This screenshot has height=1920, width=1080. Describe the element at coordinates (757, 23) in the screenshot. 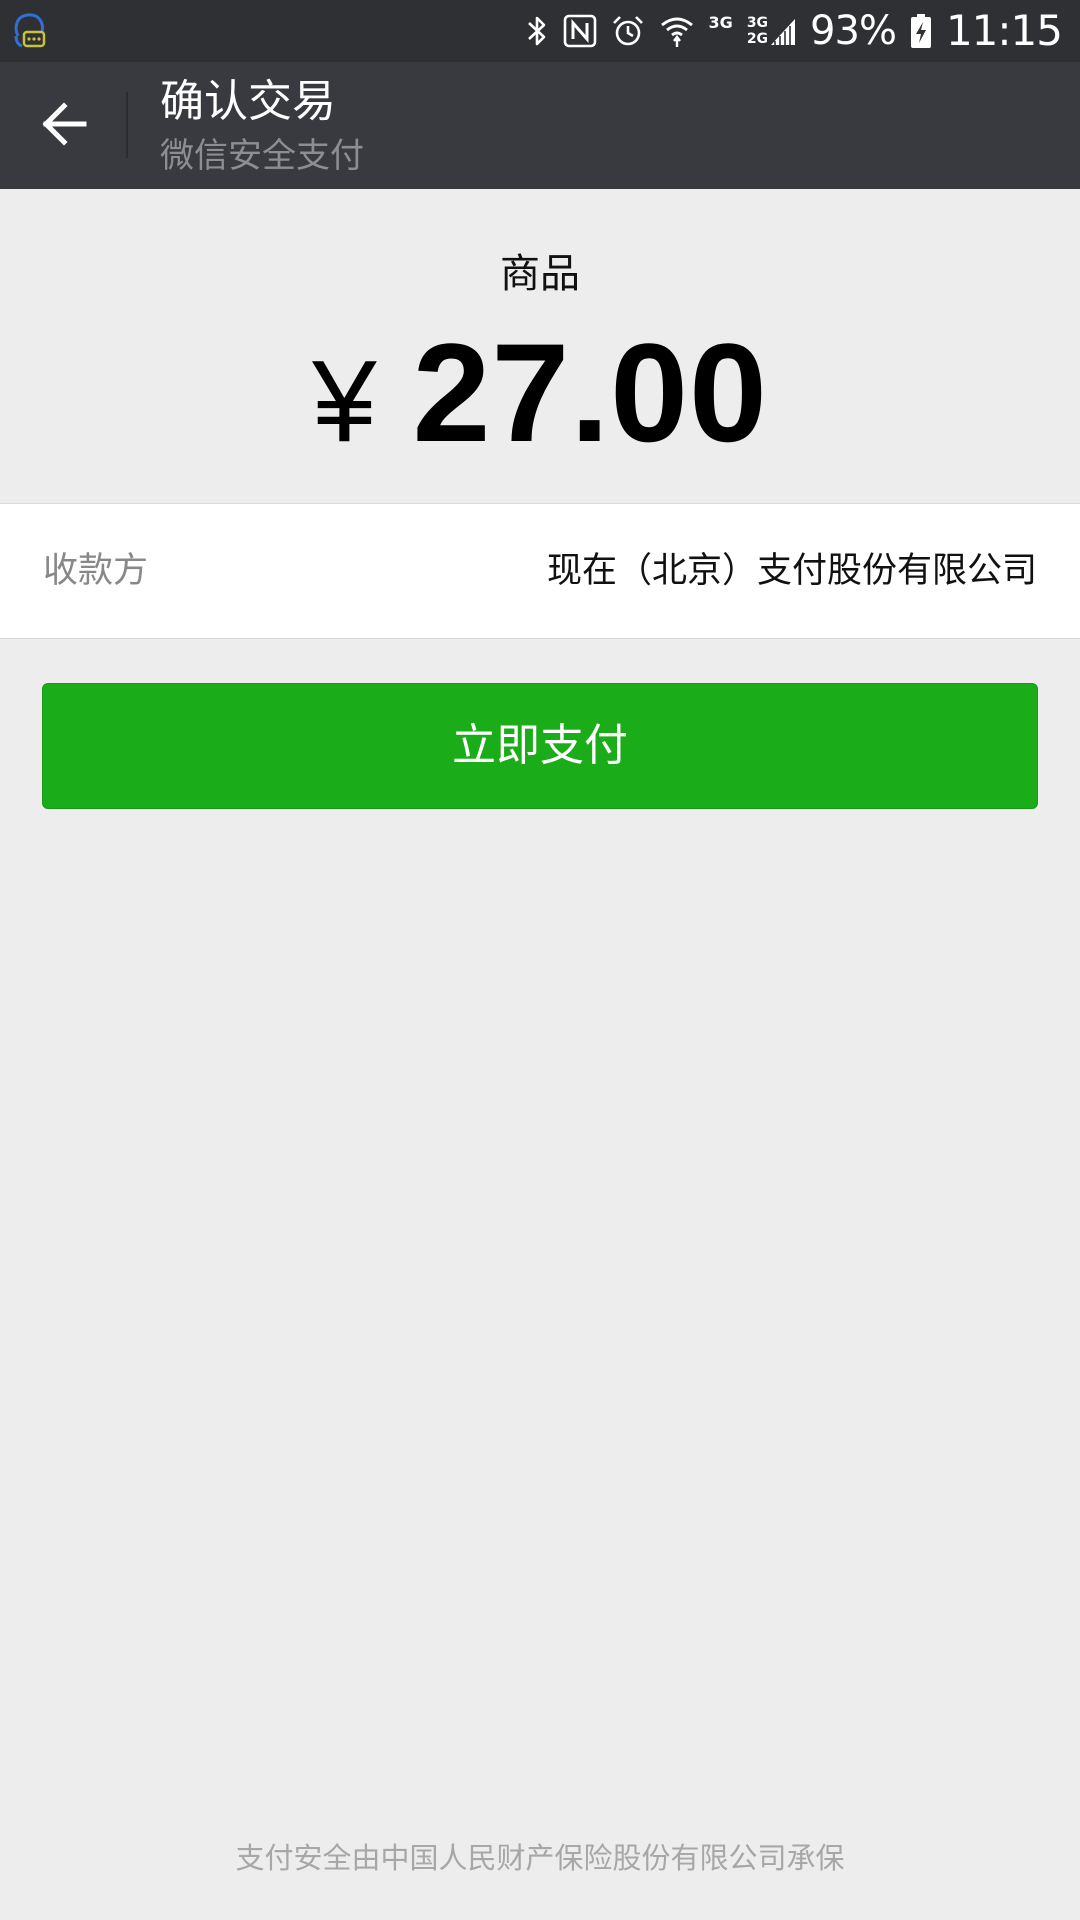

I see `network-type-dual-top: 3G` at that location.